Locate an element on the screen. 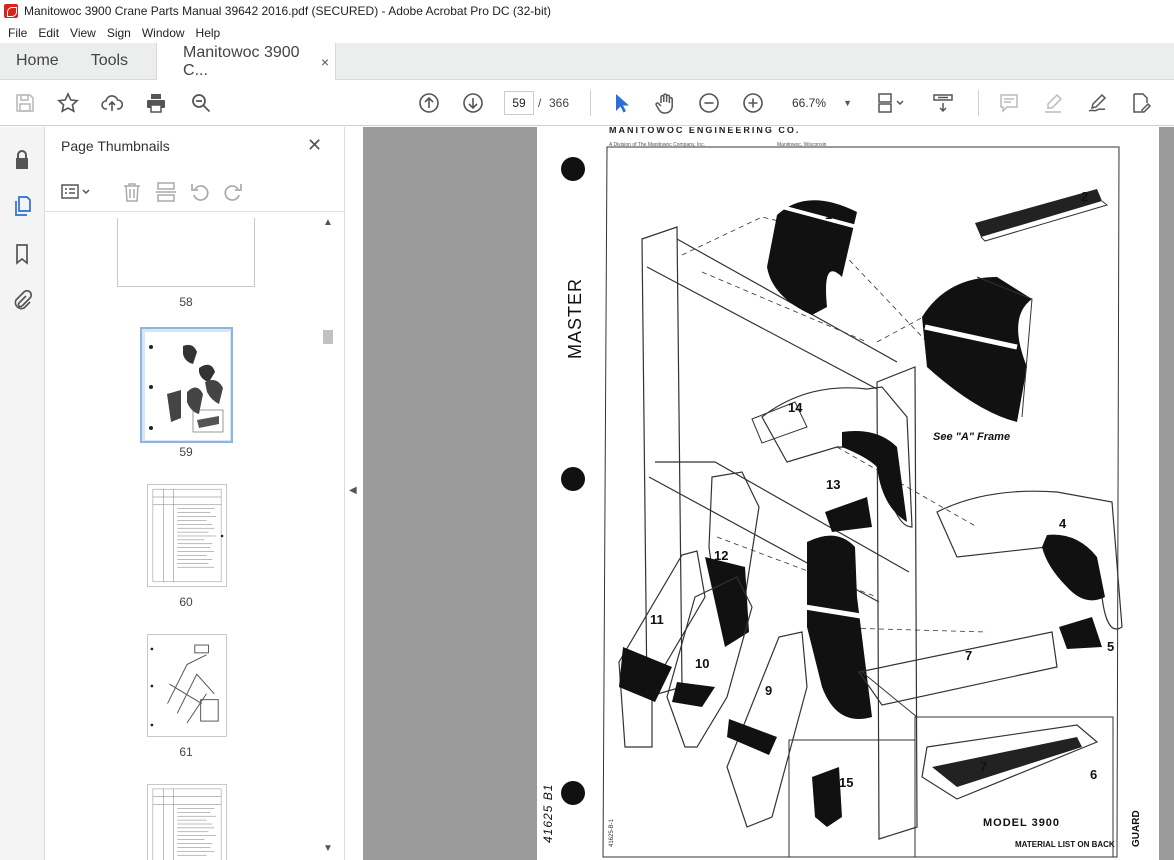 The width and height of the screenshot is (1174, 860). drawing-number-printed: 41625-B-1 is located at coordinates (612, 832).